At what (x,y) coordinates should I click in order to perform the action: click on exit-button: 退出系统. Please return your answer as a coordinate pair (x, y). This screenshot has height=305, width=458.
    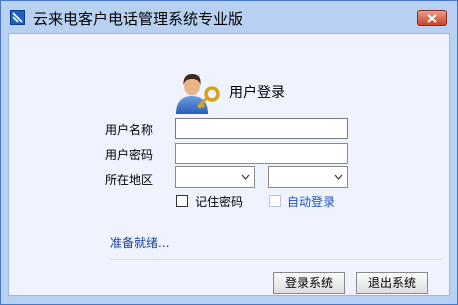
    Looking at the image, I should click on (392, 283).